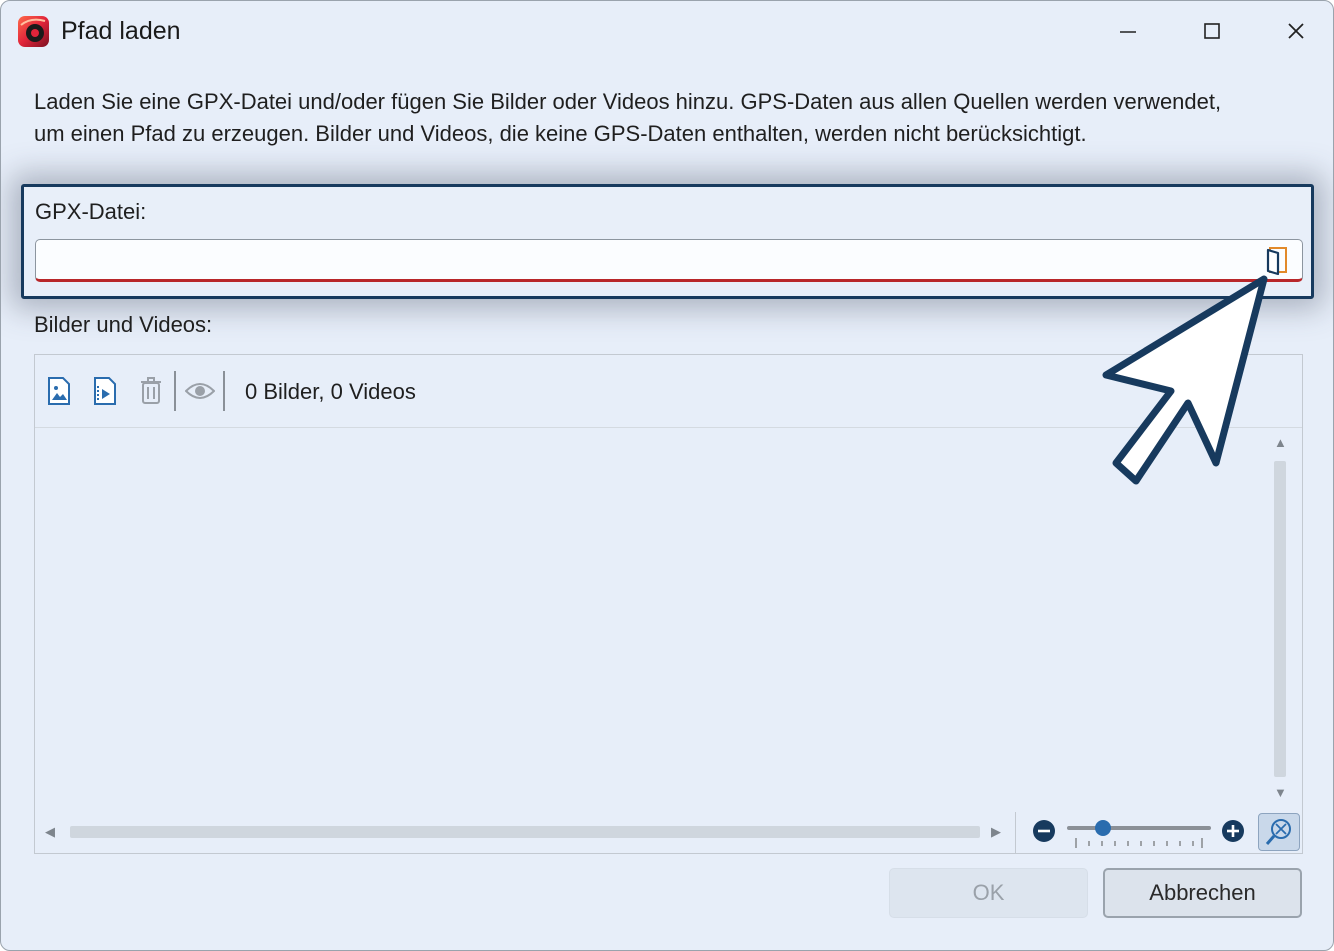  What do you see at coordinates (1103, 828) in the screenshot?
I see `zoom-slider-thumb` at bounding box center [1103, 828].